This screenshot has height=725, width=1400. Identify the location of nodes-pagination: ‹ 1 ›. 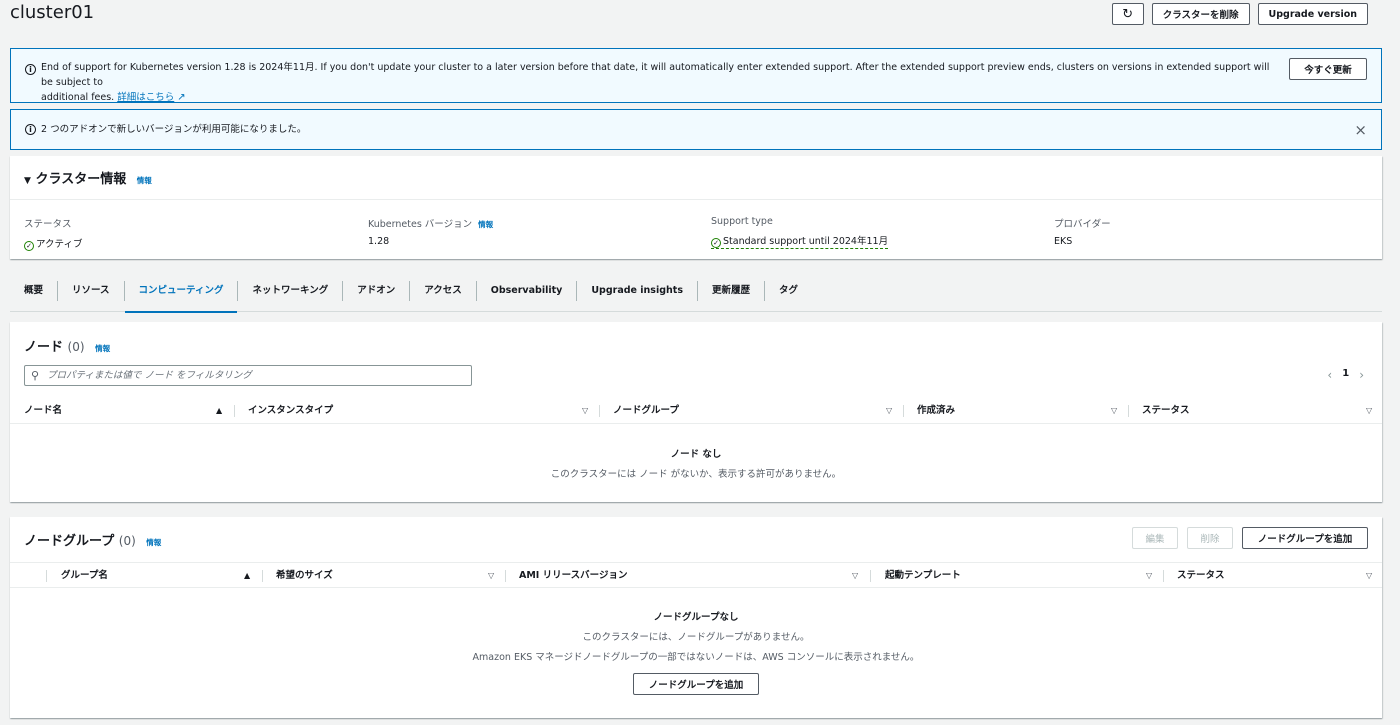
(1345, 375).